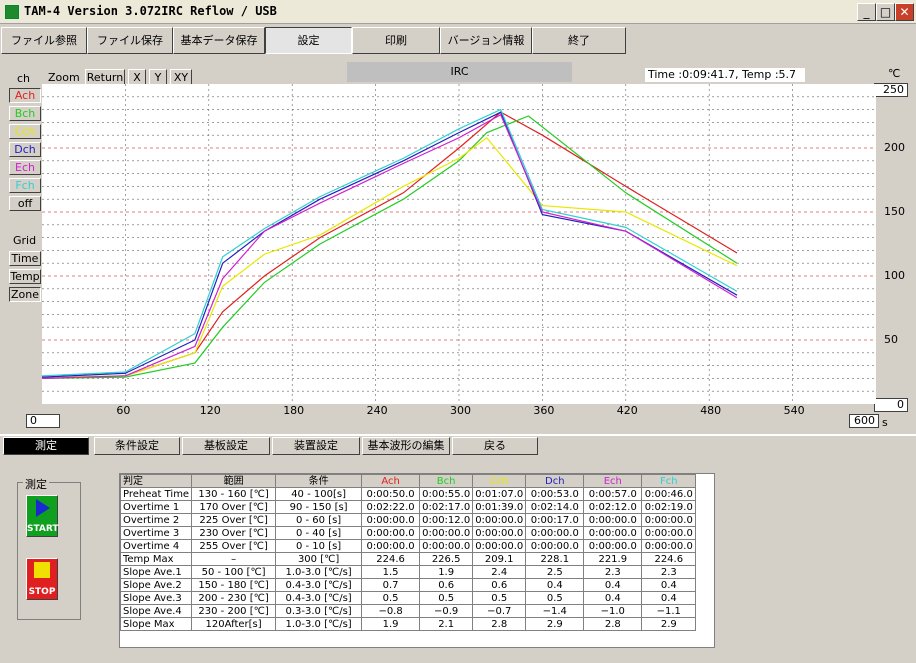 The image size is (916, 663). I want to click on channels-off-button: off, so click(25, 203).